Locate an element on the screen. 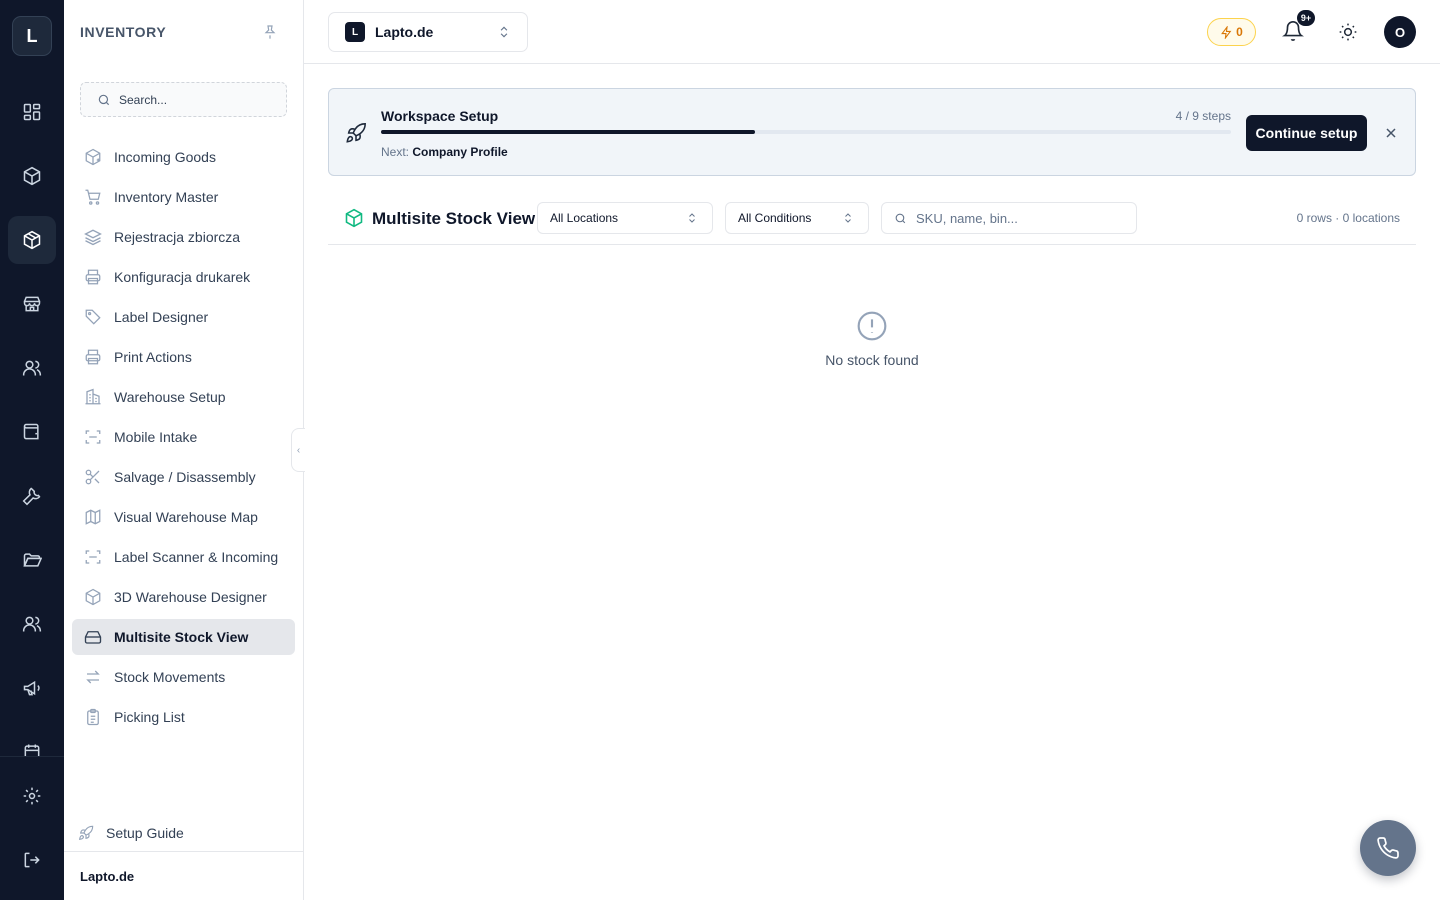 This screenshot has width=1440, height=900. top-header: L Lapto.de 0 9+ O is located at coordinates (872, 32).